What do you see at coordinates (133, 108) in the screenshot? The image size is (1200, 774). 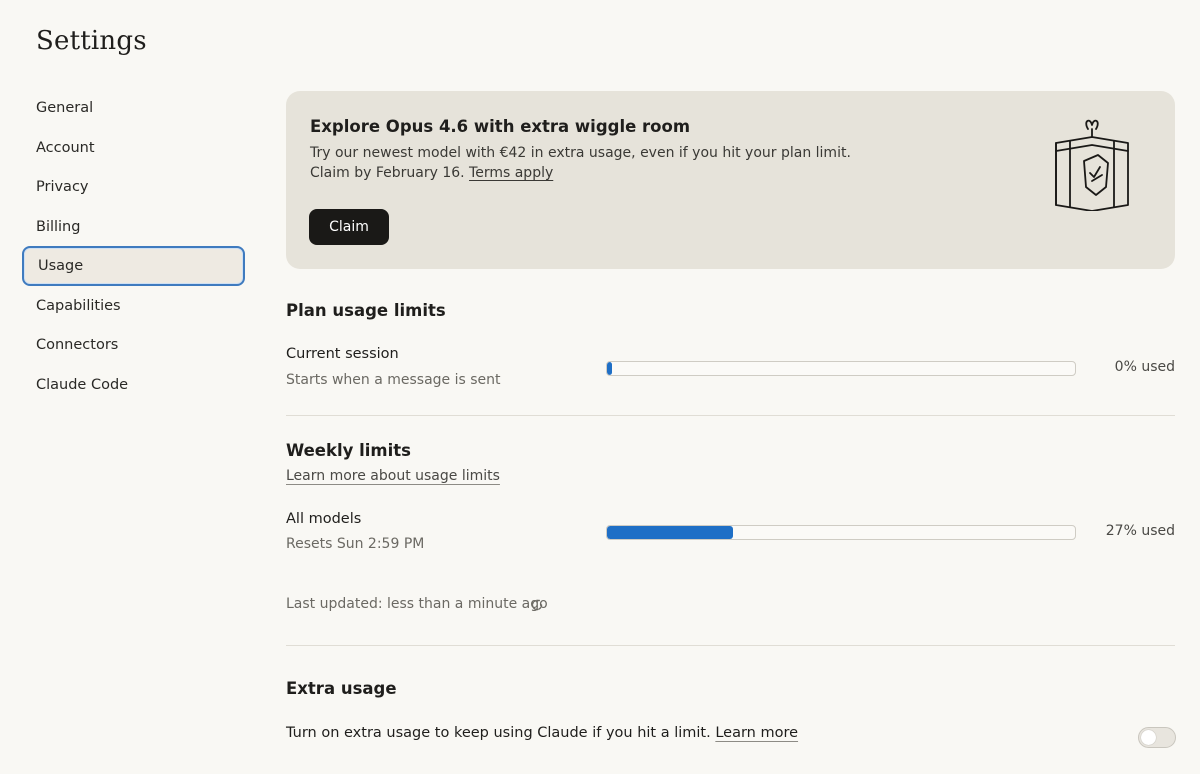 I see `sidebar-item-general: General` at bounding box center [133, 108].